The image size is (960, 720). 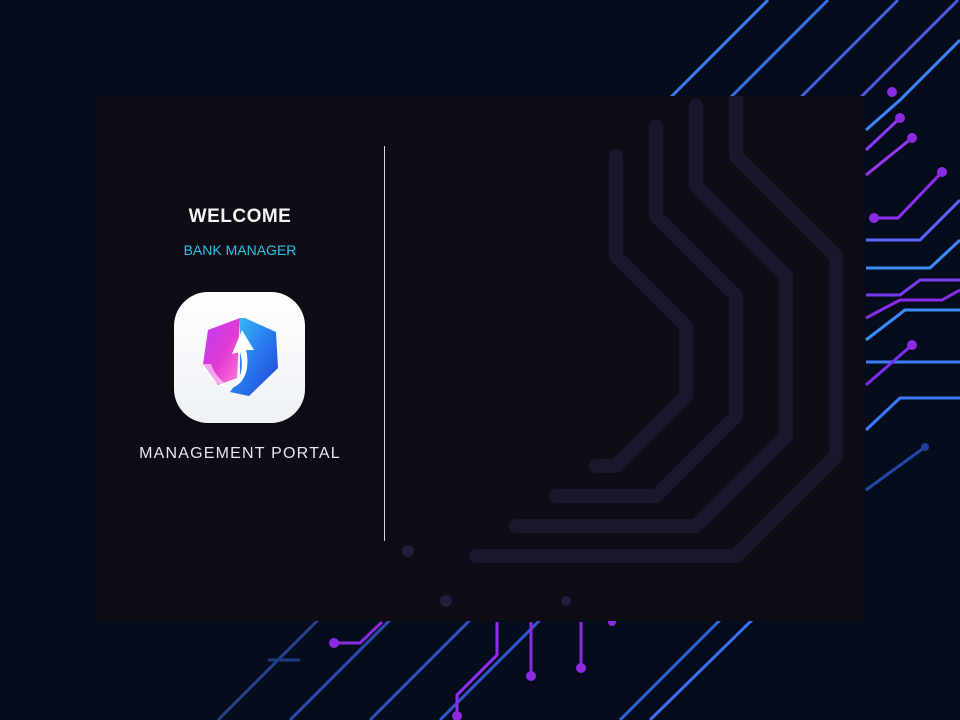 I want to click on role-label: BANK MANAGER, so click(x=240, y=250).